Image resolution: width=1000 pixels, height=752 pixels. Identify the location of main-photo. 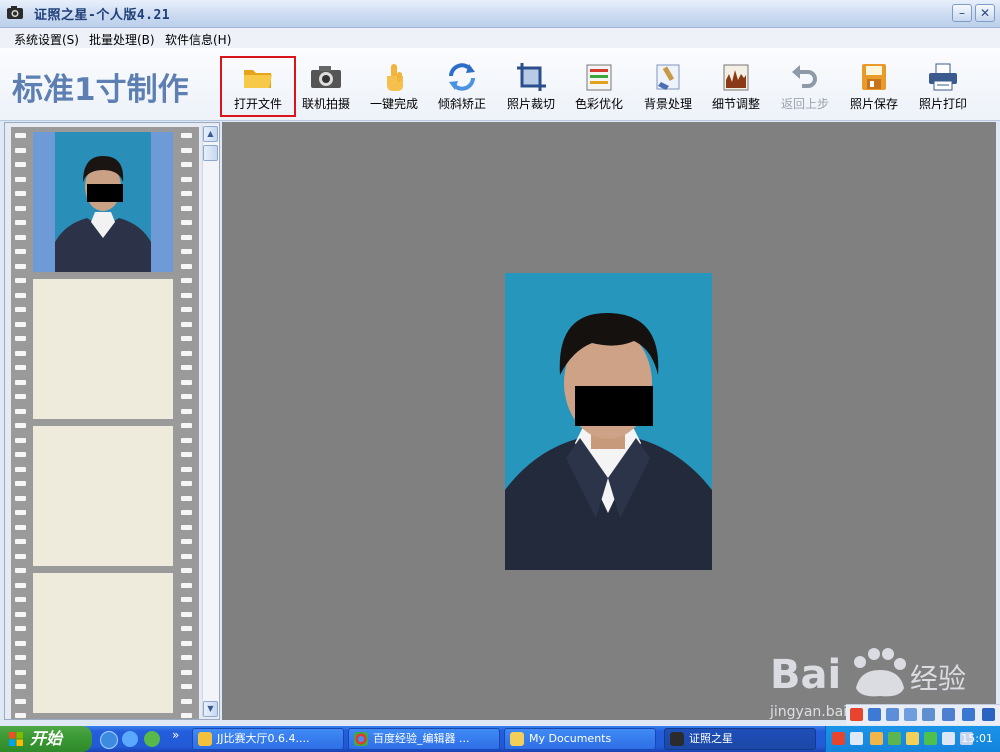
(608, 421).